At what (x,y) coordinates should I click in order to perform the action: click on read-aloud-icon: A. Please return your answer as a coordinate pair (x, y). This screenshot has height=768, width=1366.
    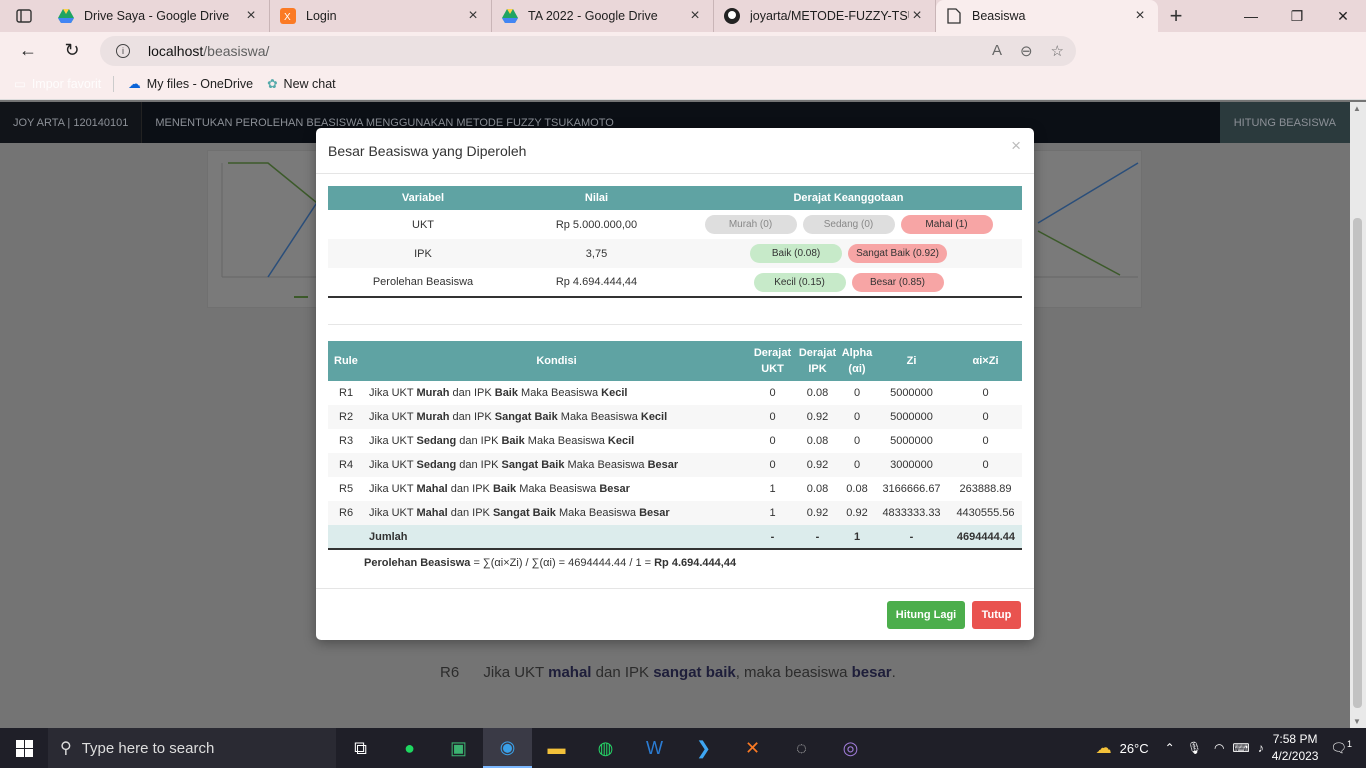
    Looking at the image, I should click on (997, 51).